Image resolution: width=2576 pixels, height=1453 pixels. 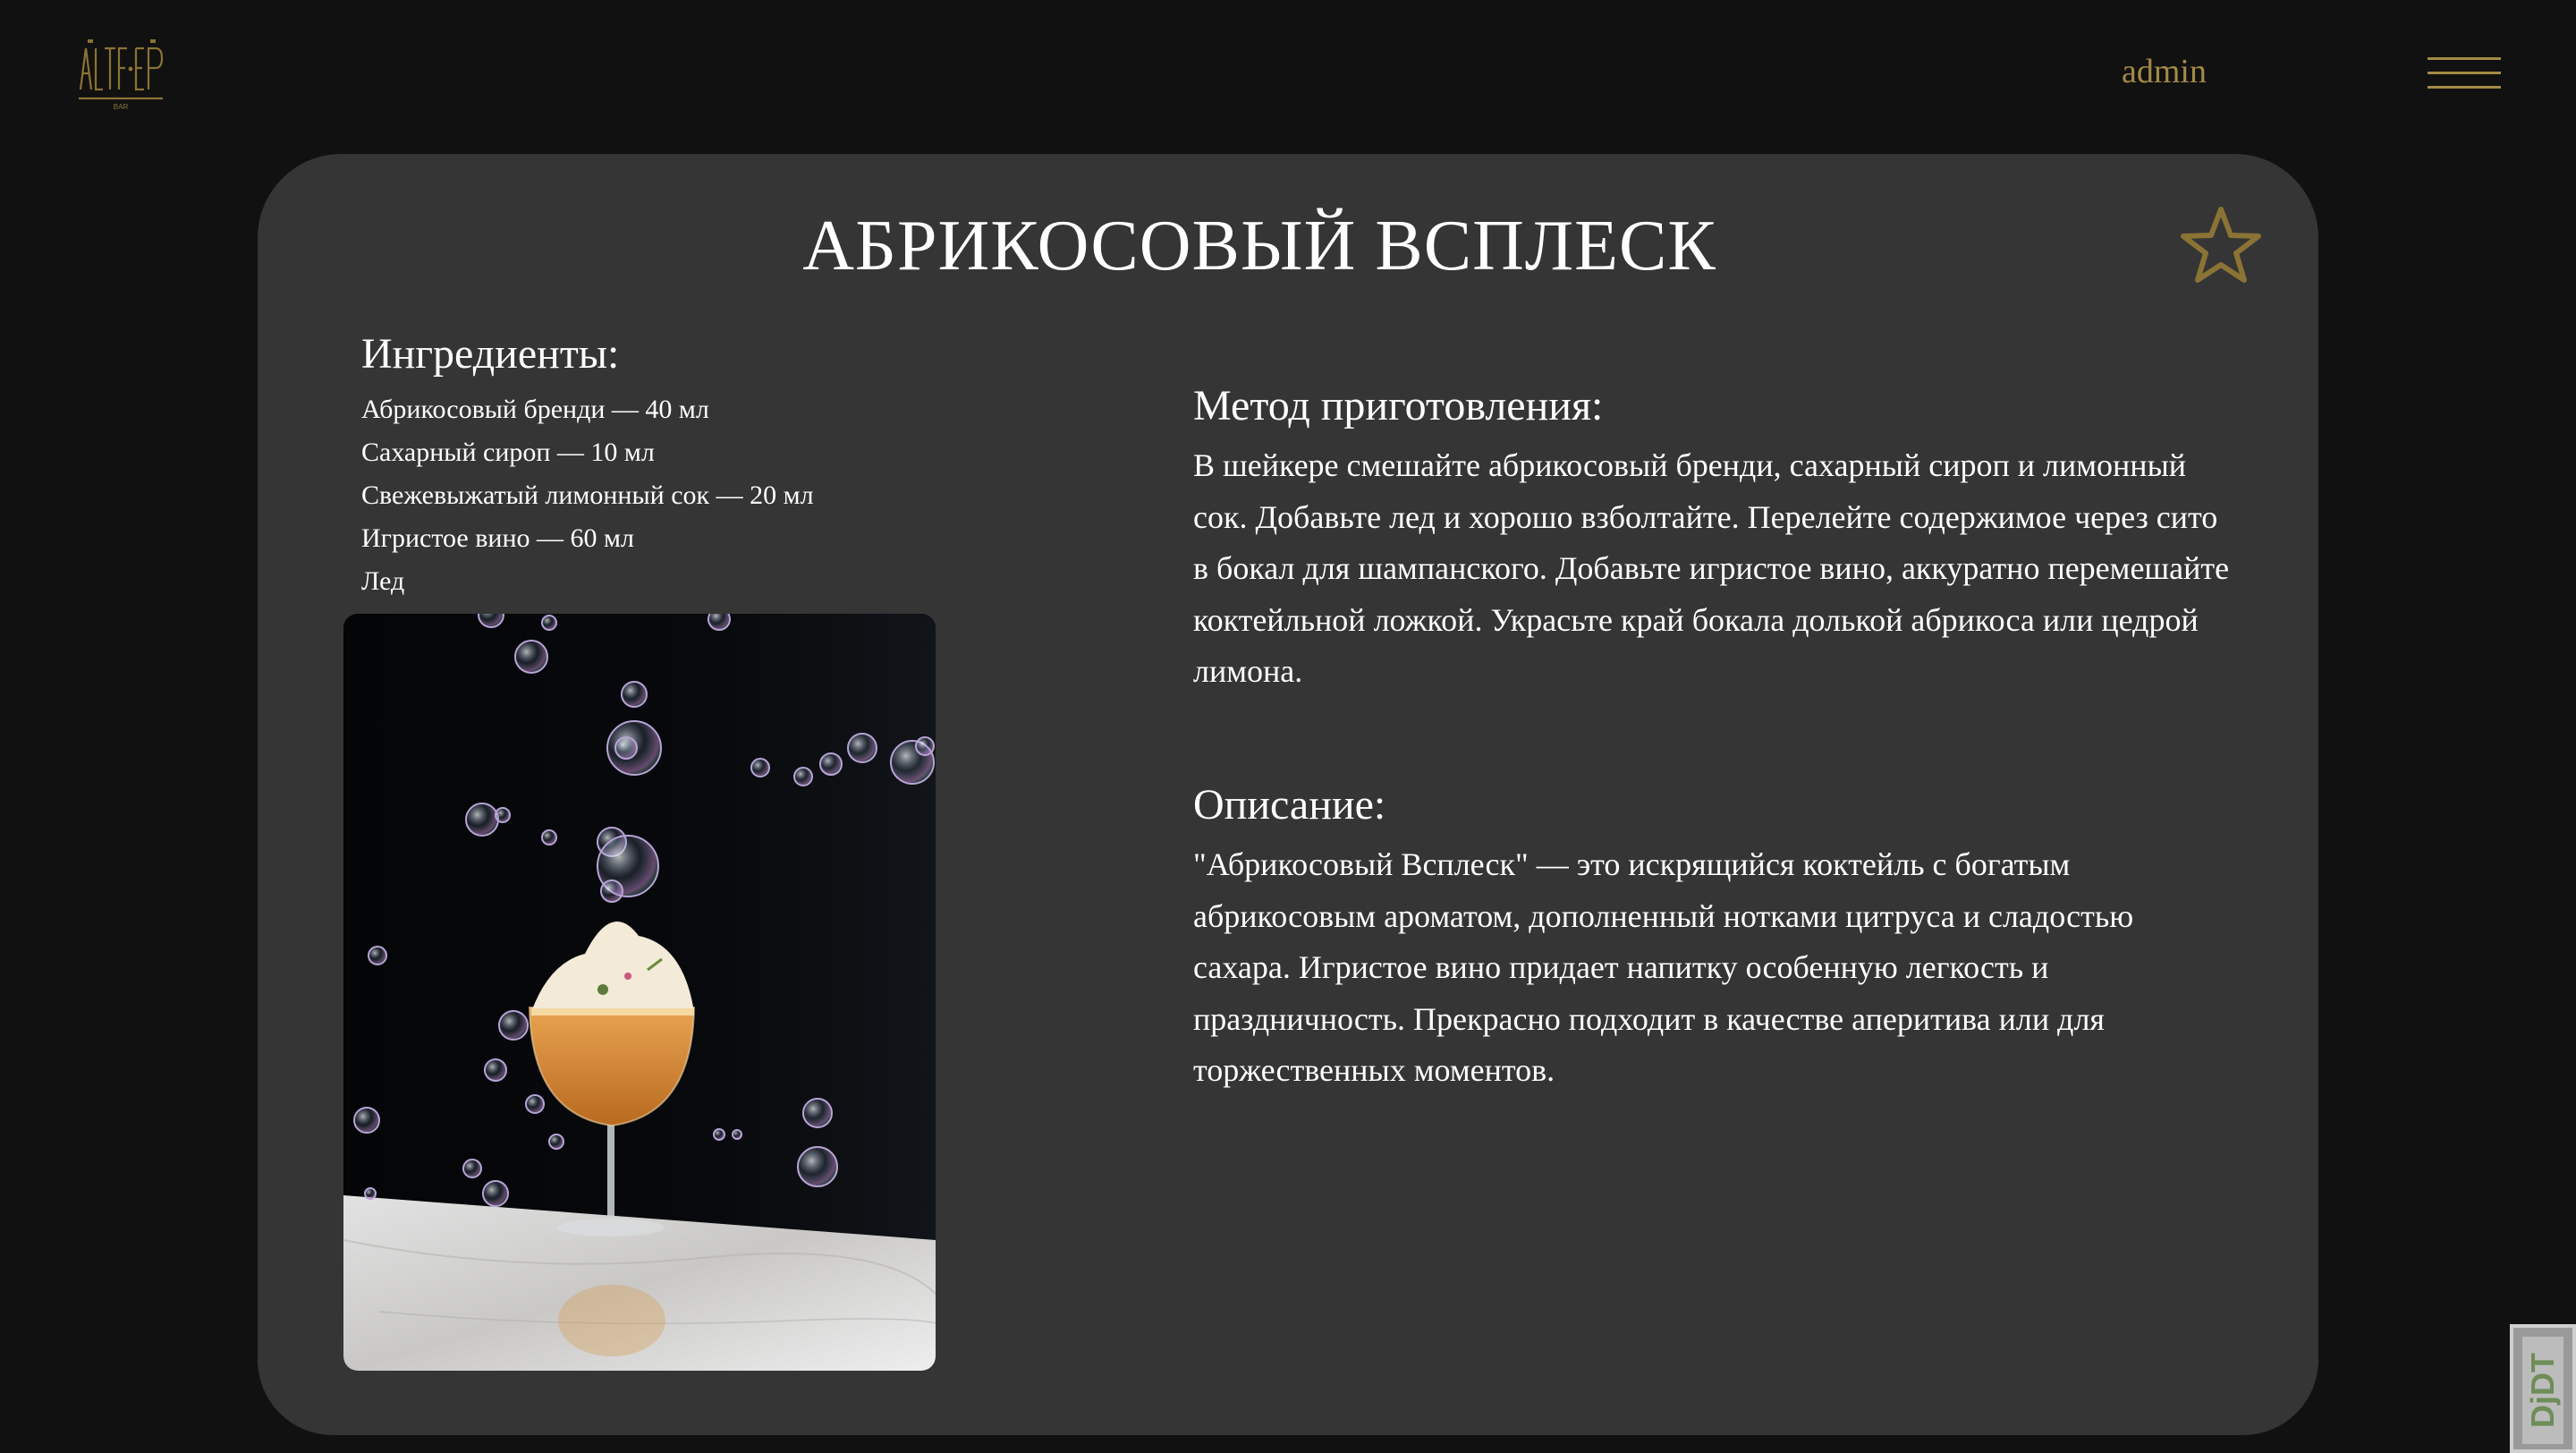 I want to click on ingredient-item: Сахарный сироп — 10 мл, so click(x=508, y=452).